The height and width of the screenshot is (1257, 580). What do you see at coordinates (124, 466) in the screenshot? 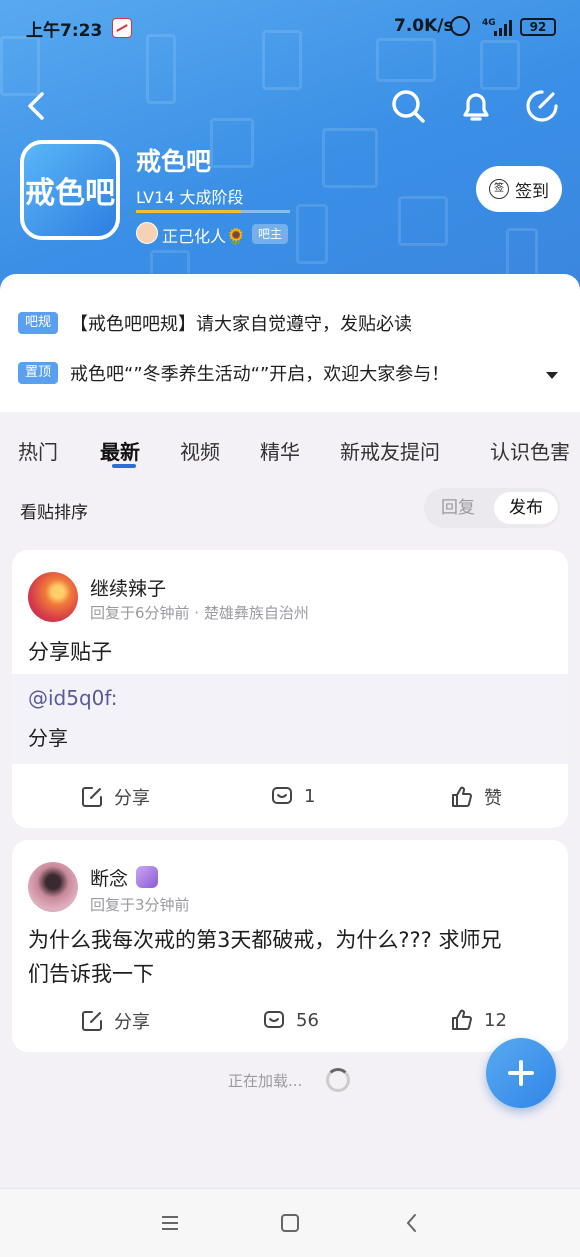
I see `active-tab-indicator` at bounding box center [124, 466].